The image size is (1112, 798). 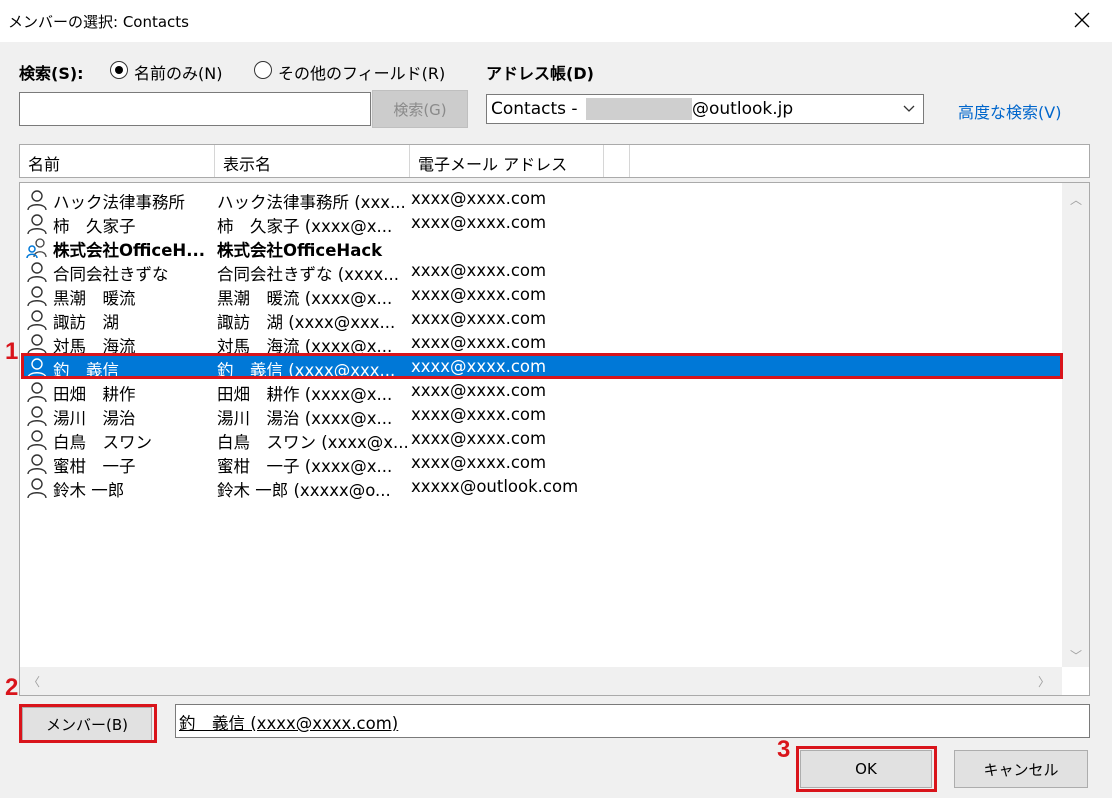 What do you see at coordinates (263, 70) in the screenshot?
I see `radio-other-fields` at bounding box center [263, 70].